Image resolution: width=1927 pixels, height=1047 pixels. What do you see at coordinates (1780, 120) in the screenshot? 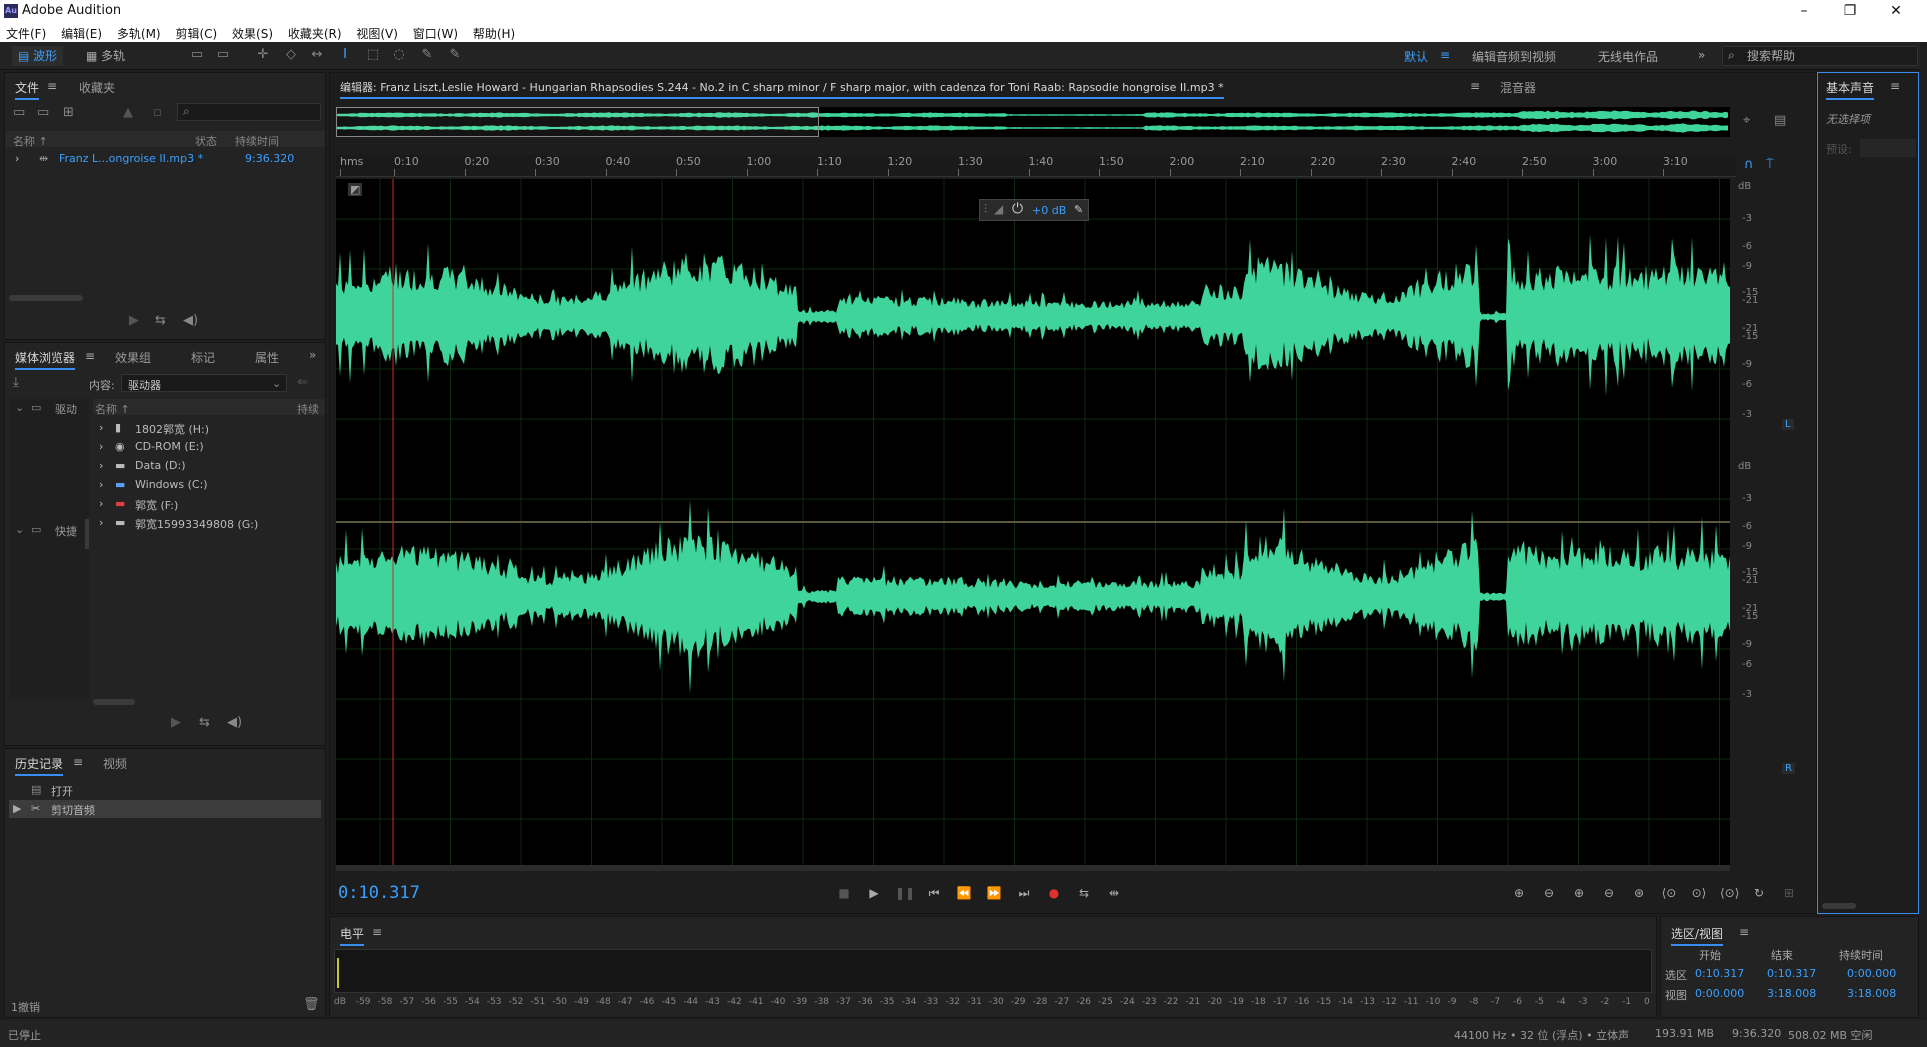
I see `overview-menu-icon: ▤` at bounding box center [1780, 120].